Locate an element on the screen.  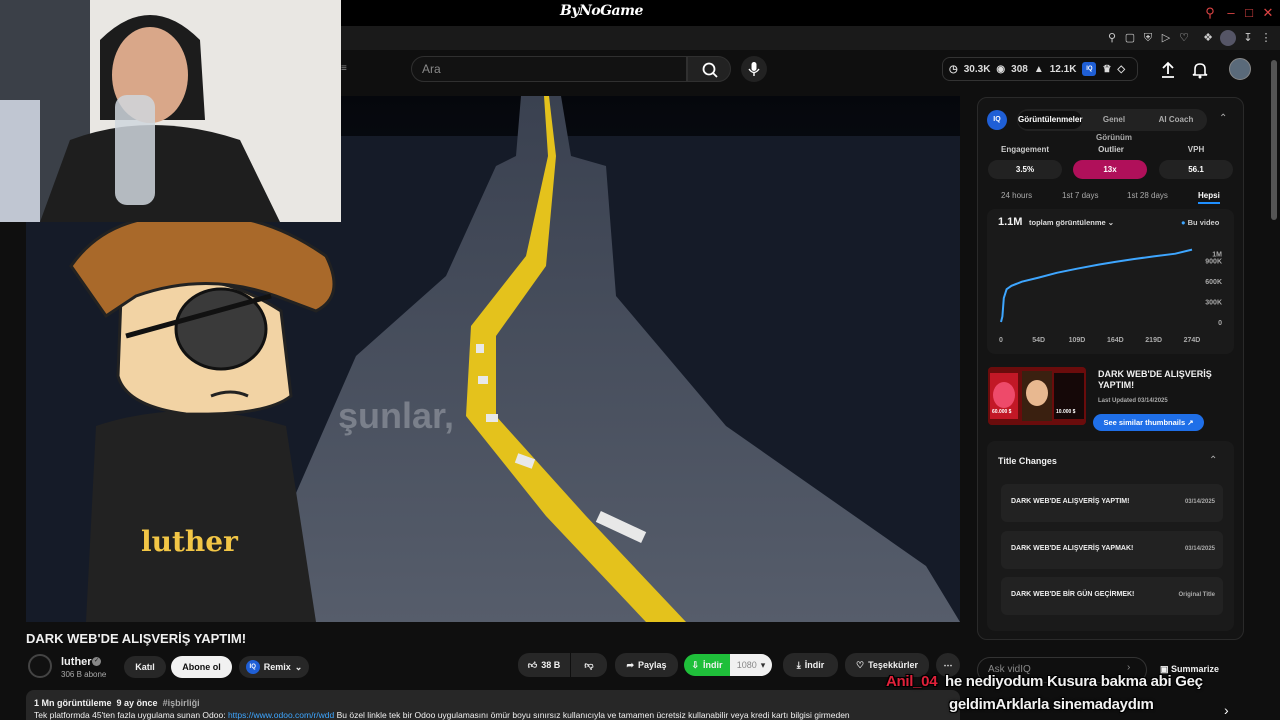
watching-stat: 308 is located at coordinates (1019, 69).